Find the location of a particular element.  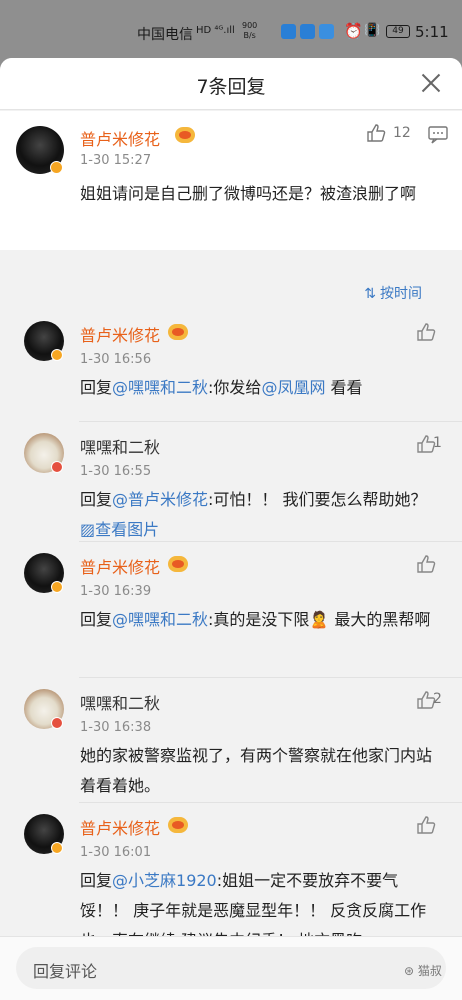

reply-body: :真的是没下限🙎 最大的黑帮啊 is located at coordinates (319, 619).